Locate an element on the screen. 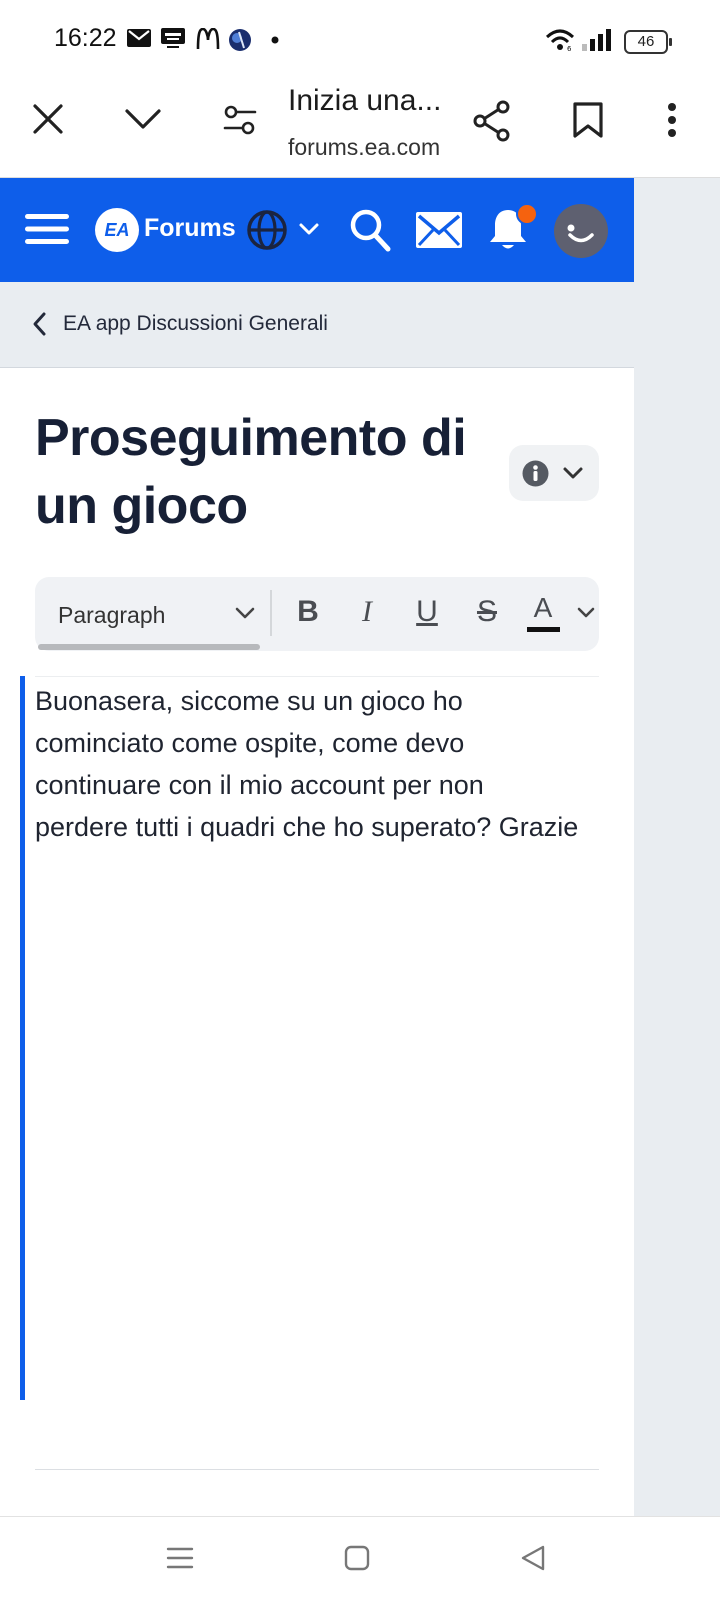 The width and height of the screenshot is (720, 1605). close-icon is located at coordinates (48, 119).